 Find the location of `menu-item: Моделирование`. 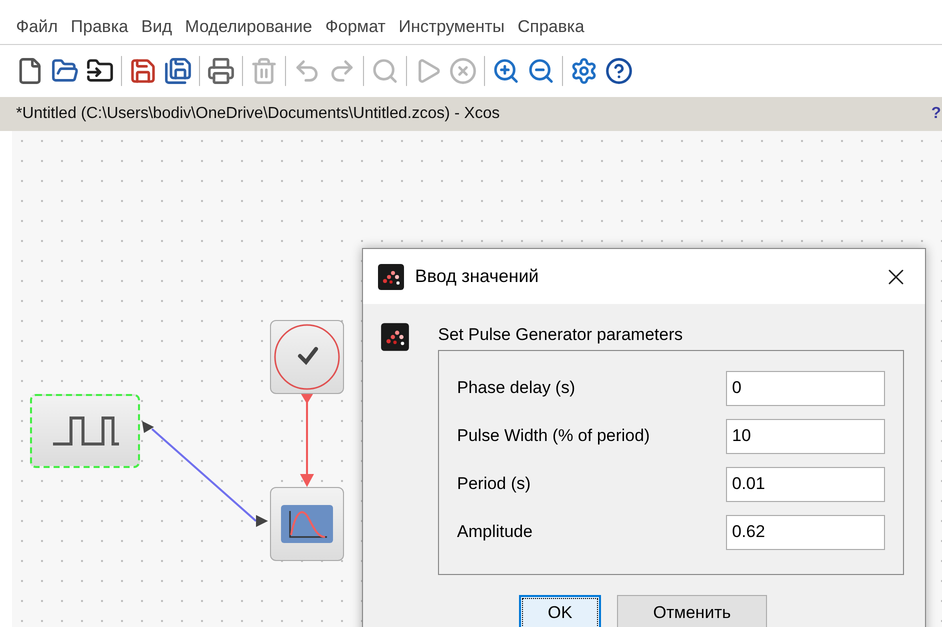

menu-item: Моделирование is located at coordinates (248, 26).